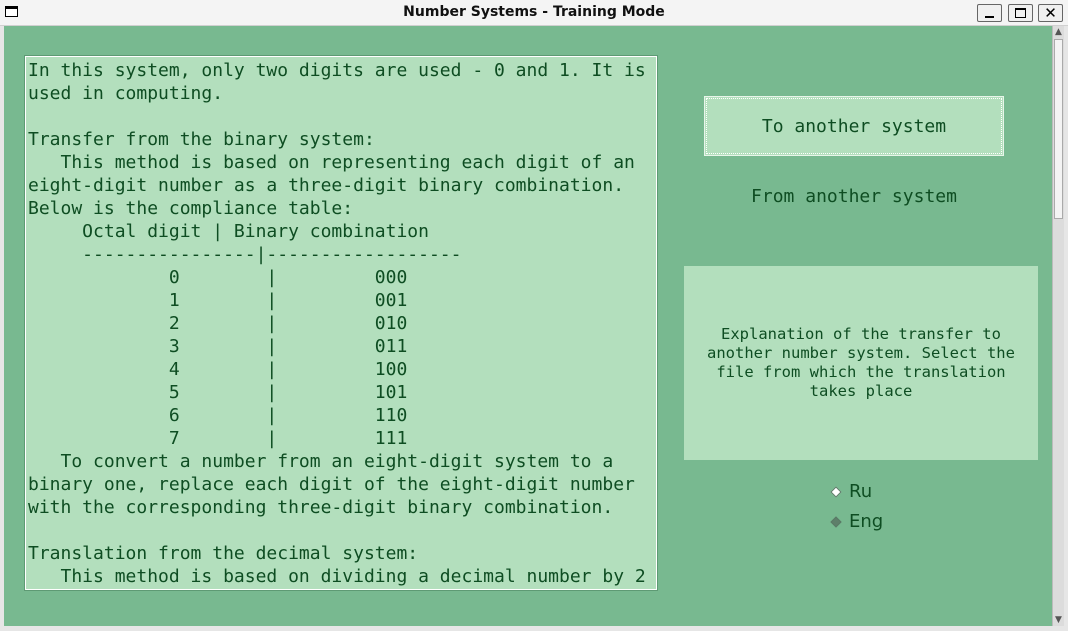 Image resolution: width=1068 pixels, height=631 pixels. I want to click on scroll-down-icon: ▼, so click(1058, 620).